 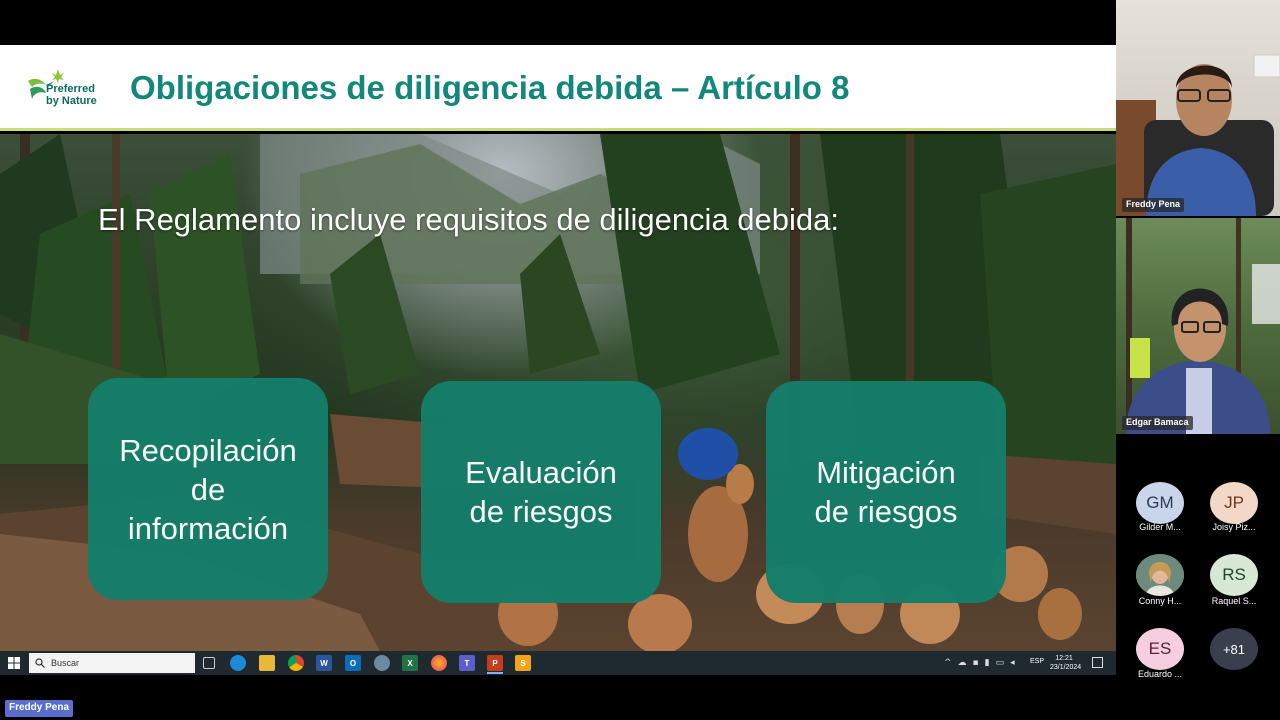 What do you see at coordinates (65, 663) in the screenshot?
I see `search-placeholder: Buscar` at bounding box center [65, 663].